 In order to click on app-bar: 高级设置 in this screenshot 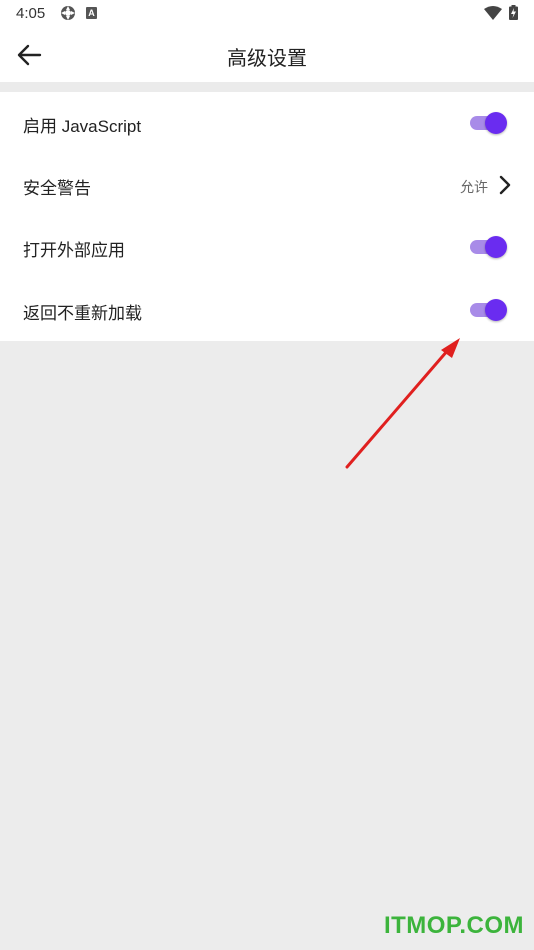, I will do `click(267, 55)`.